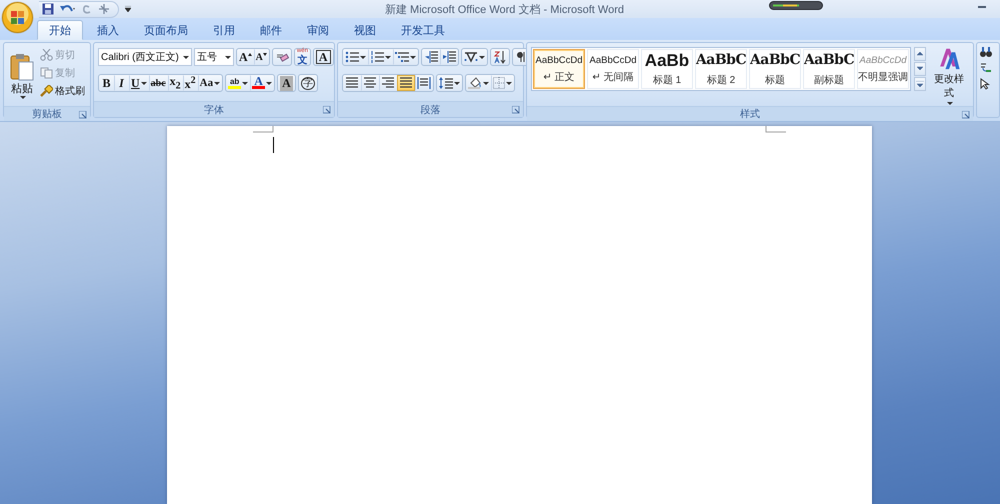 Image resolution: width=1000 pixels, height=504 pixels. I want to click on change-styles-icon, so click(949, 58).